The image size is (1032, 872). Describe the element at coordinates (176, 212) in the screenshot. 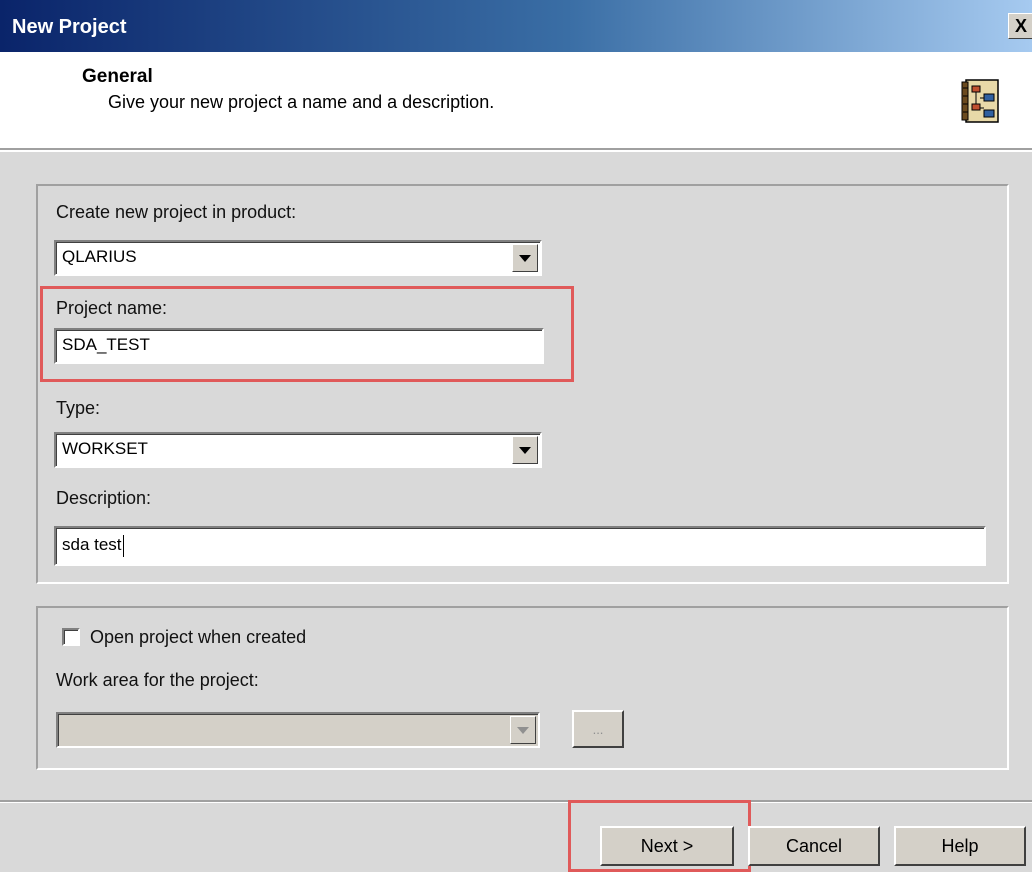

I see `product-label: Create new project in product:` at that location.